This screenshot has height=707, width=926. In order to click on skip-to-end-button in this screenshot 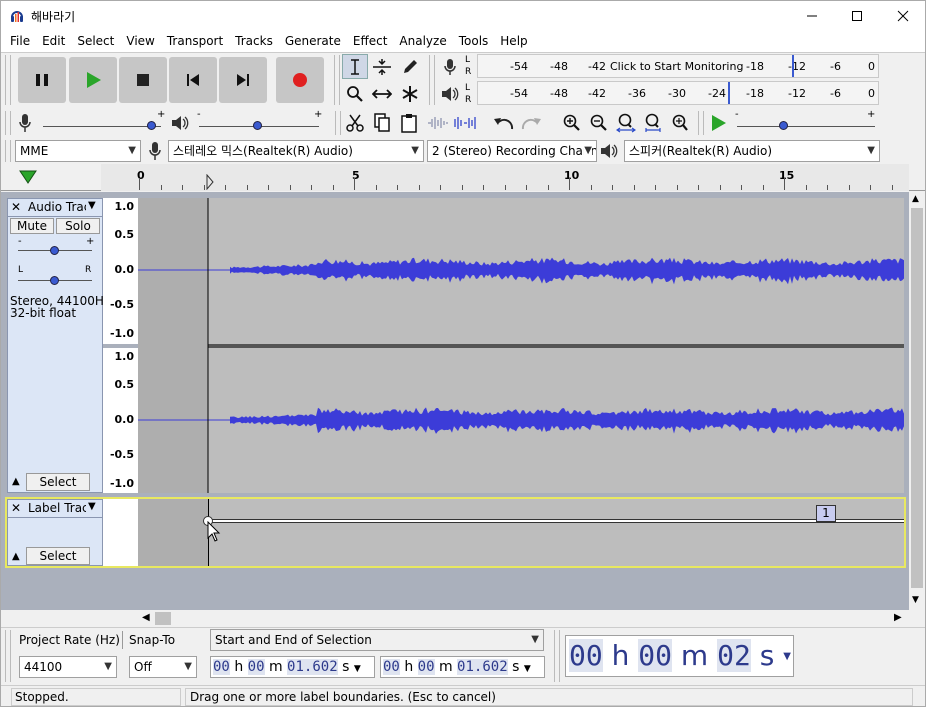, I will do `click(243, 80)`.